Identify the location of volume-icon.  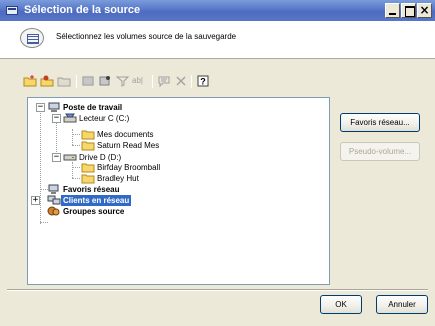
(32, 38).